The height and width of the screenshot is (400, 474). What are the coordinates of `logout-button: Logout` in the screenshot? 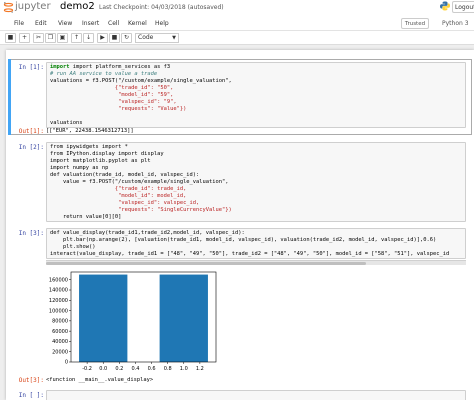 It's located at (463, 7).